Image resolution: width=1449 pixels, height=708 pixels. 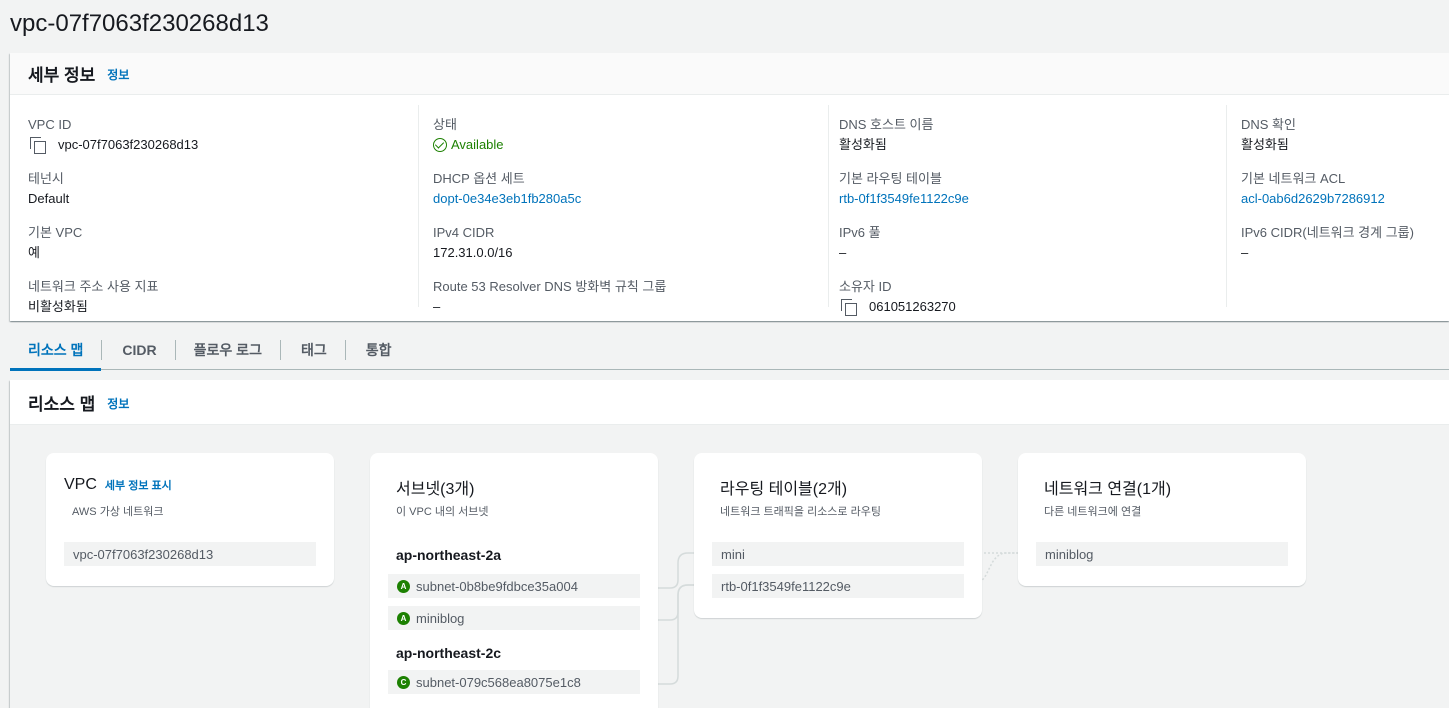 What do you see at coordinates (863, 144) in the screenshot?
I see `dns-hostnames-value: 활성화됨` at bounding box center [863, 144].